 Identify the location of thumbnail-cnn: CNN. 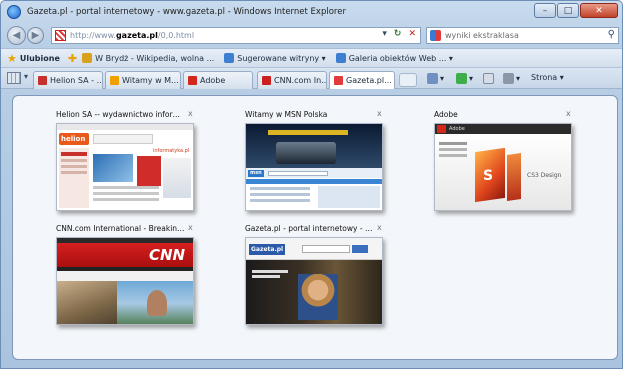
(125, 281).